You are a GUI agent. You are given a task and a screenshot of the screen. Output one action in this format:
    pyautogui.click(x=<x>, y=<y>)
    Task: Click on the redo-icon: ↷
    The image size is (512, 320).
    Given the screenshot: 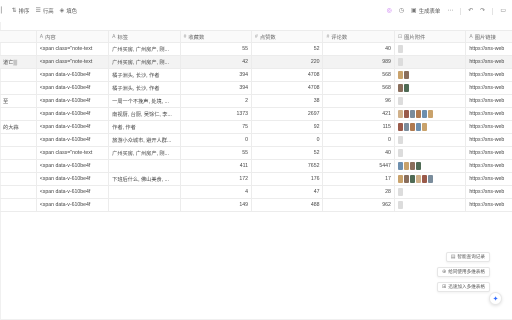 What is the action you would take?
    pyautogui.click(x=482, y=11)
    